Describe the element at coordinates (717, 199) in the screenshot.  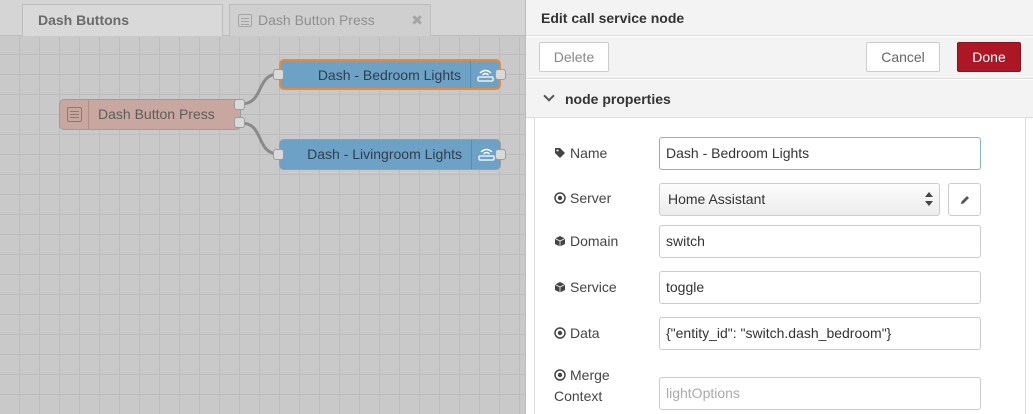
I see `server-select-value: Home Assistant` at that location.